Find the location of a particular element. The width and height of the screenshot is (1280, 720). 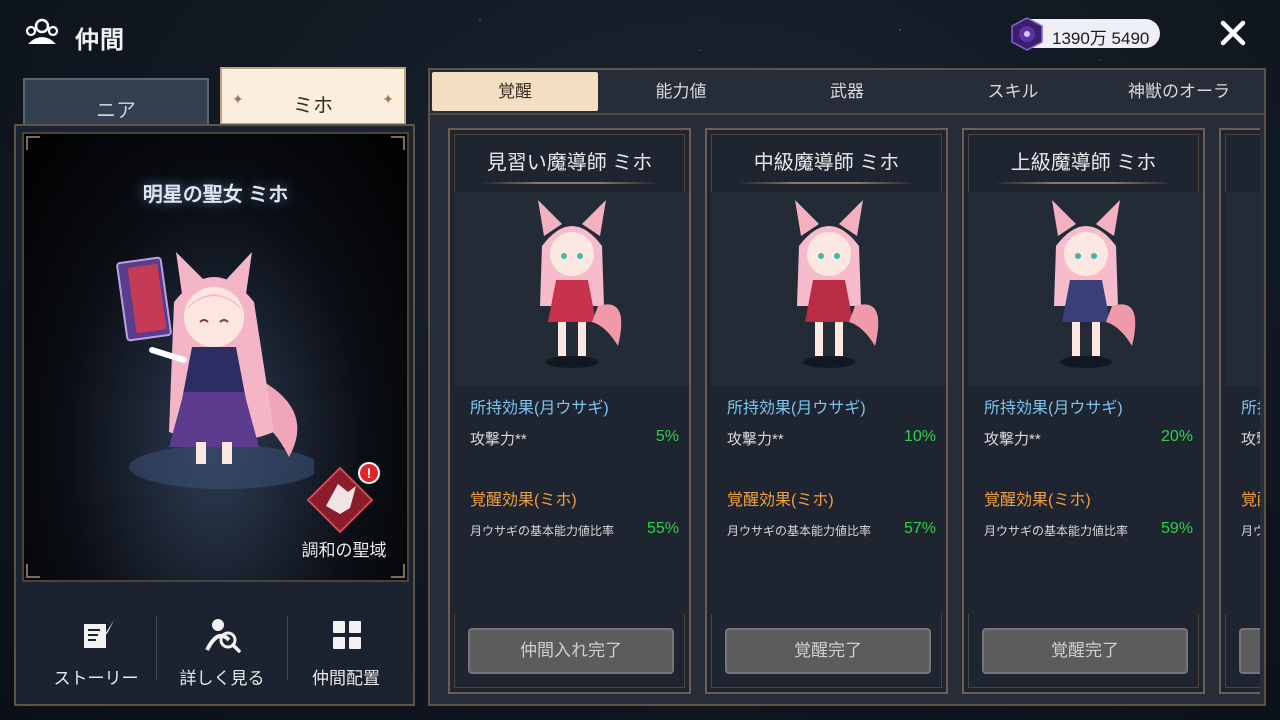

owned-effect-label: 攻撃 is located at coordinates (1250, 439).